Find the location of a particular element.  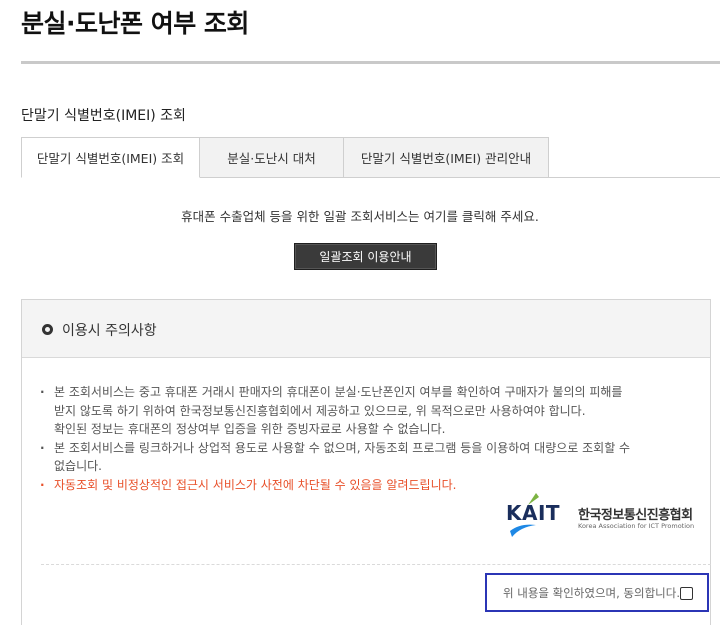

ring-bullet-icon is located at coordinates (47, 329).